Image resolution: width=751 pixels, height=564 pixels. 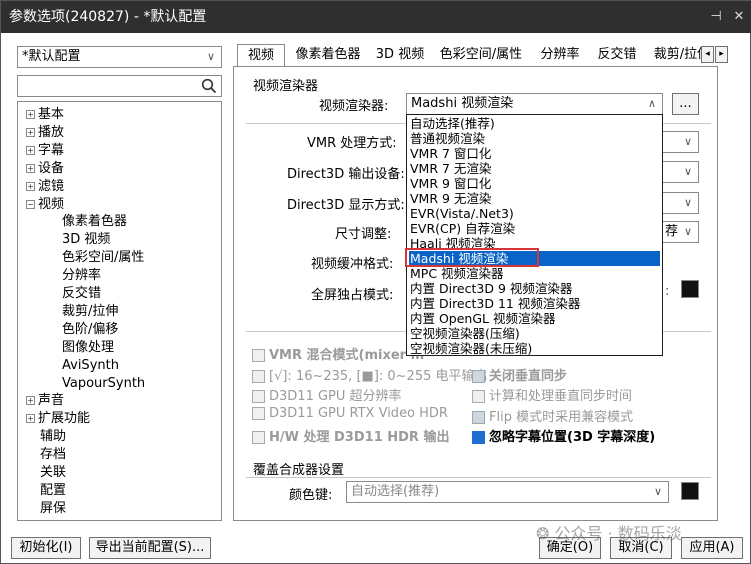 What do you see at coordinates (370, 374) in the screenshot?
I see `levels-option: [√]: 16~235, [■]: 0~255 电平输出` at bounding box center [370, 374].